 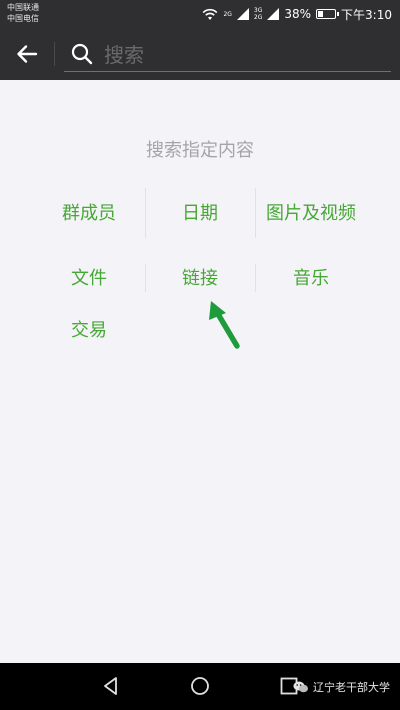 I want to click on signal-2-type-bottom: 2G, so click(x=258, y=17).